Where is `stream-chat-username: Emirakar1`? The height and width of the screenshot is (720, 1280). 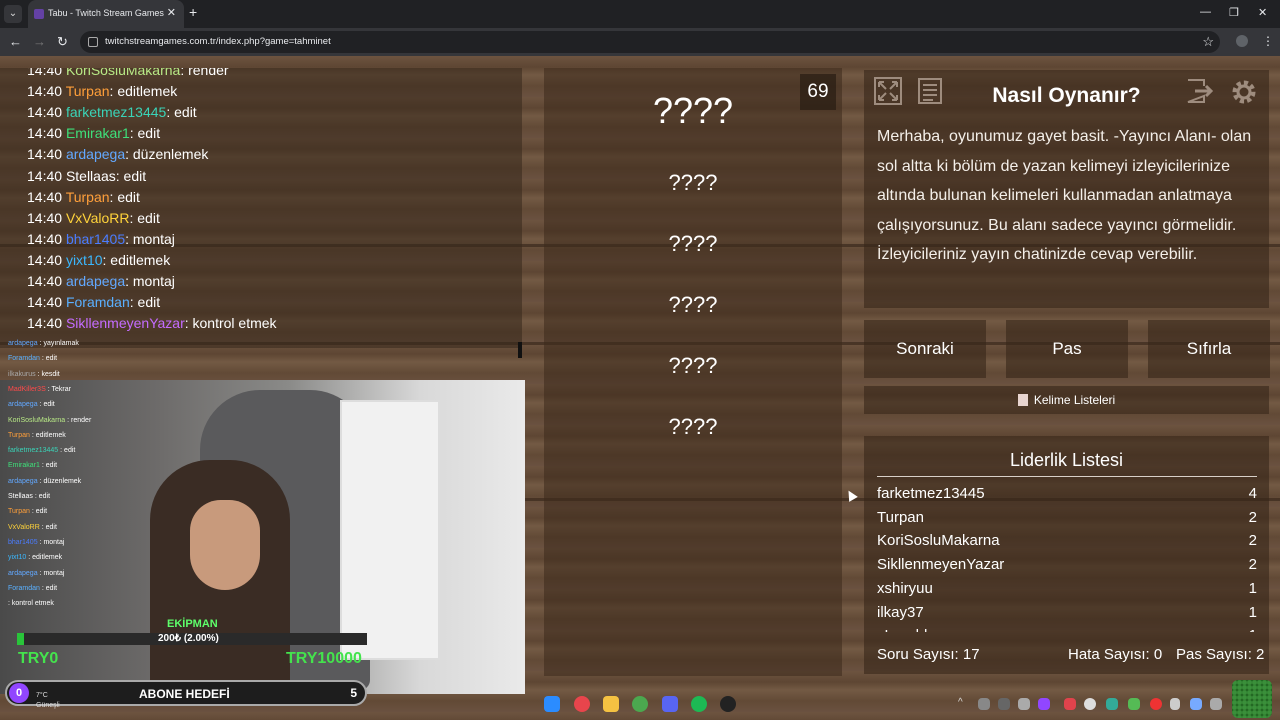 stream-chat-username: Emirakar1 is located at coordinates (24, 466).